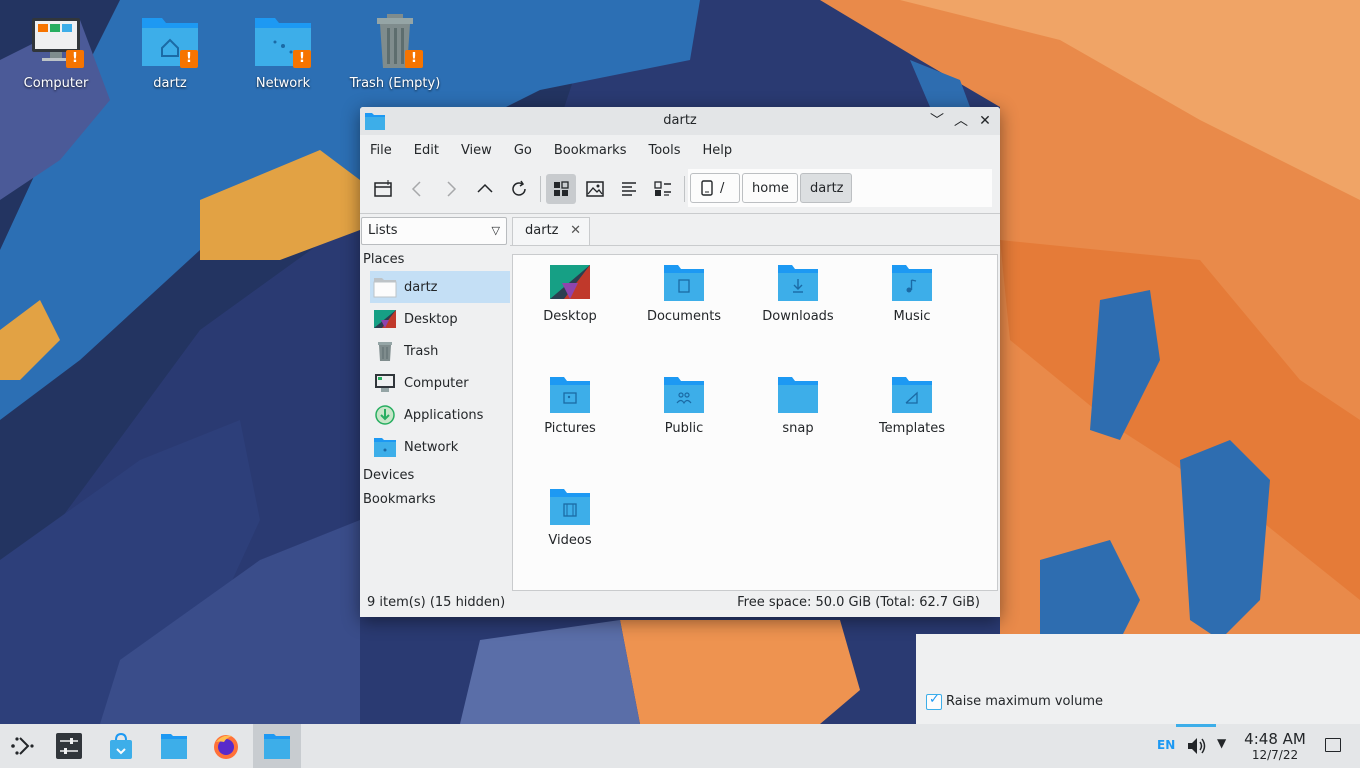  What do you see at coordinates (912, 428) in the screenshot?
I see `file-item-label: Templates` at bounding box center [912, 428].